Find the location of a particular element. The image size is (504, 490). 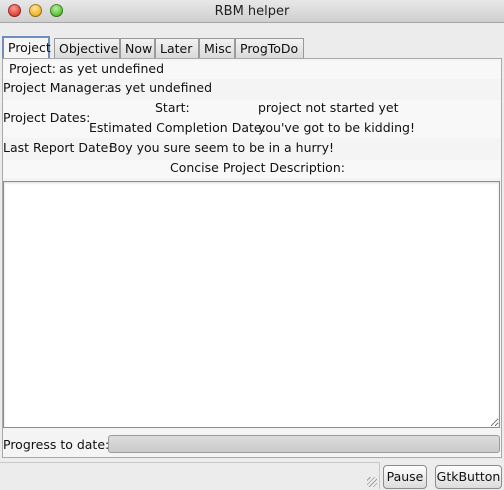

tab-objective: Objective is located at coordinates (87, 48).